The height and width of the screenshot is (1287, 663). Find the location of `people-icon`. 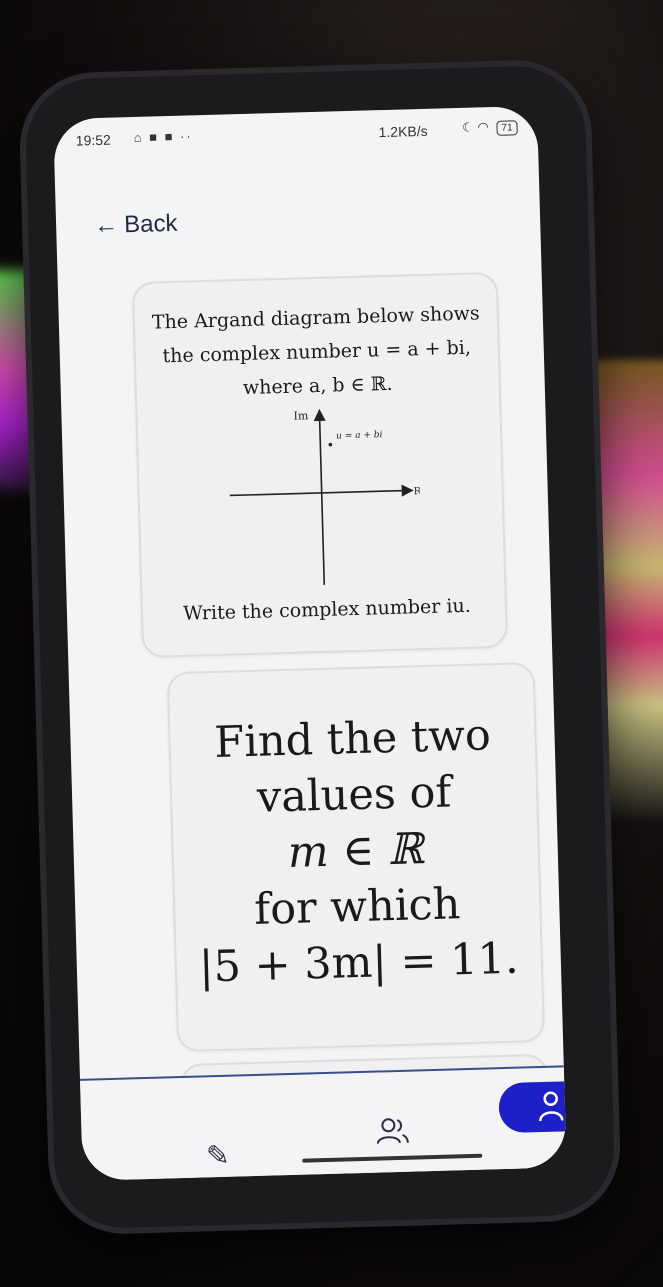

people-icon is located at coordinates (392, 1134).